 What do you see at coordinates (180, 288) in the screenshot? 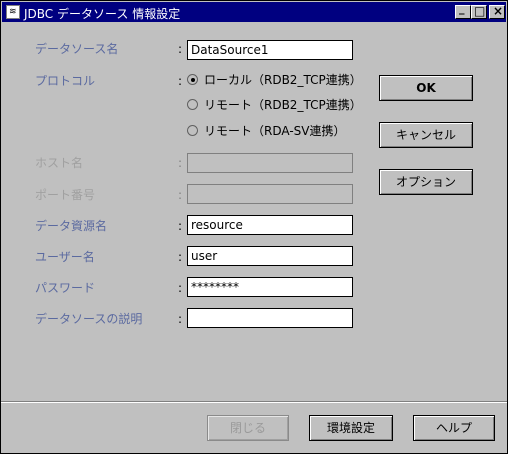
I see `password-colon: :` at bounding box center [180, 288].